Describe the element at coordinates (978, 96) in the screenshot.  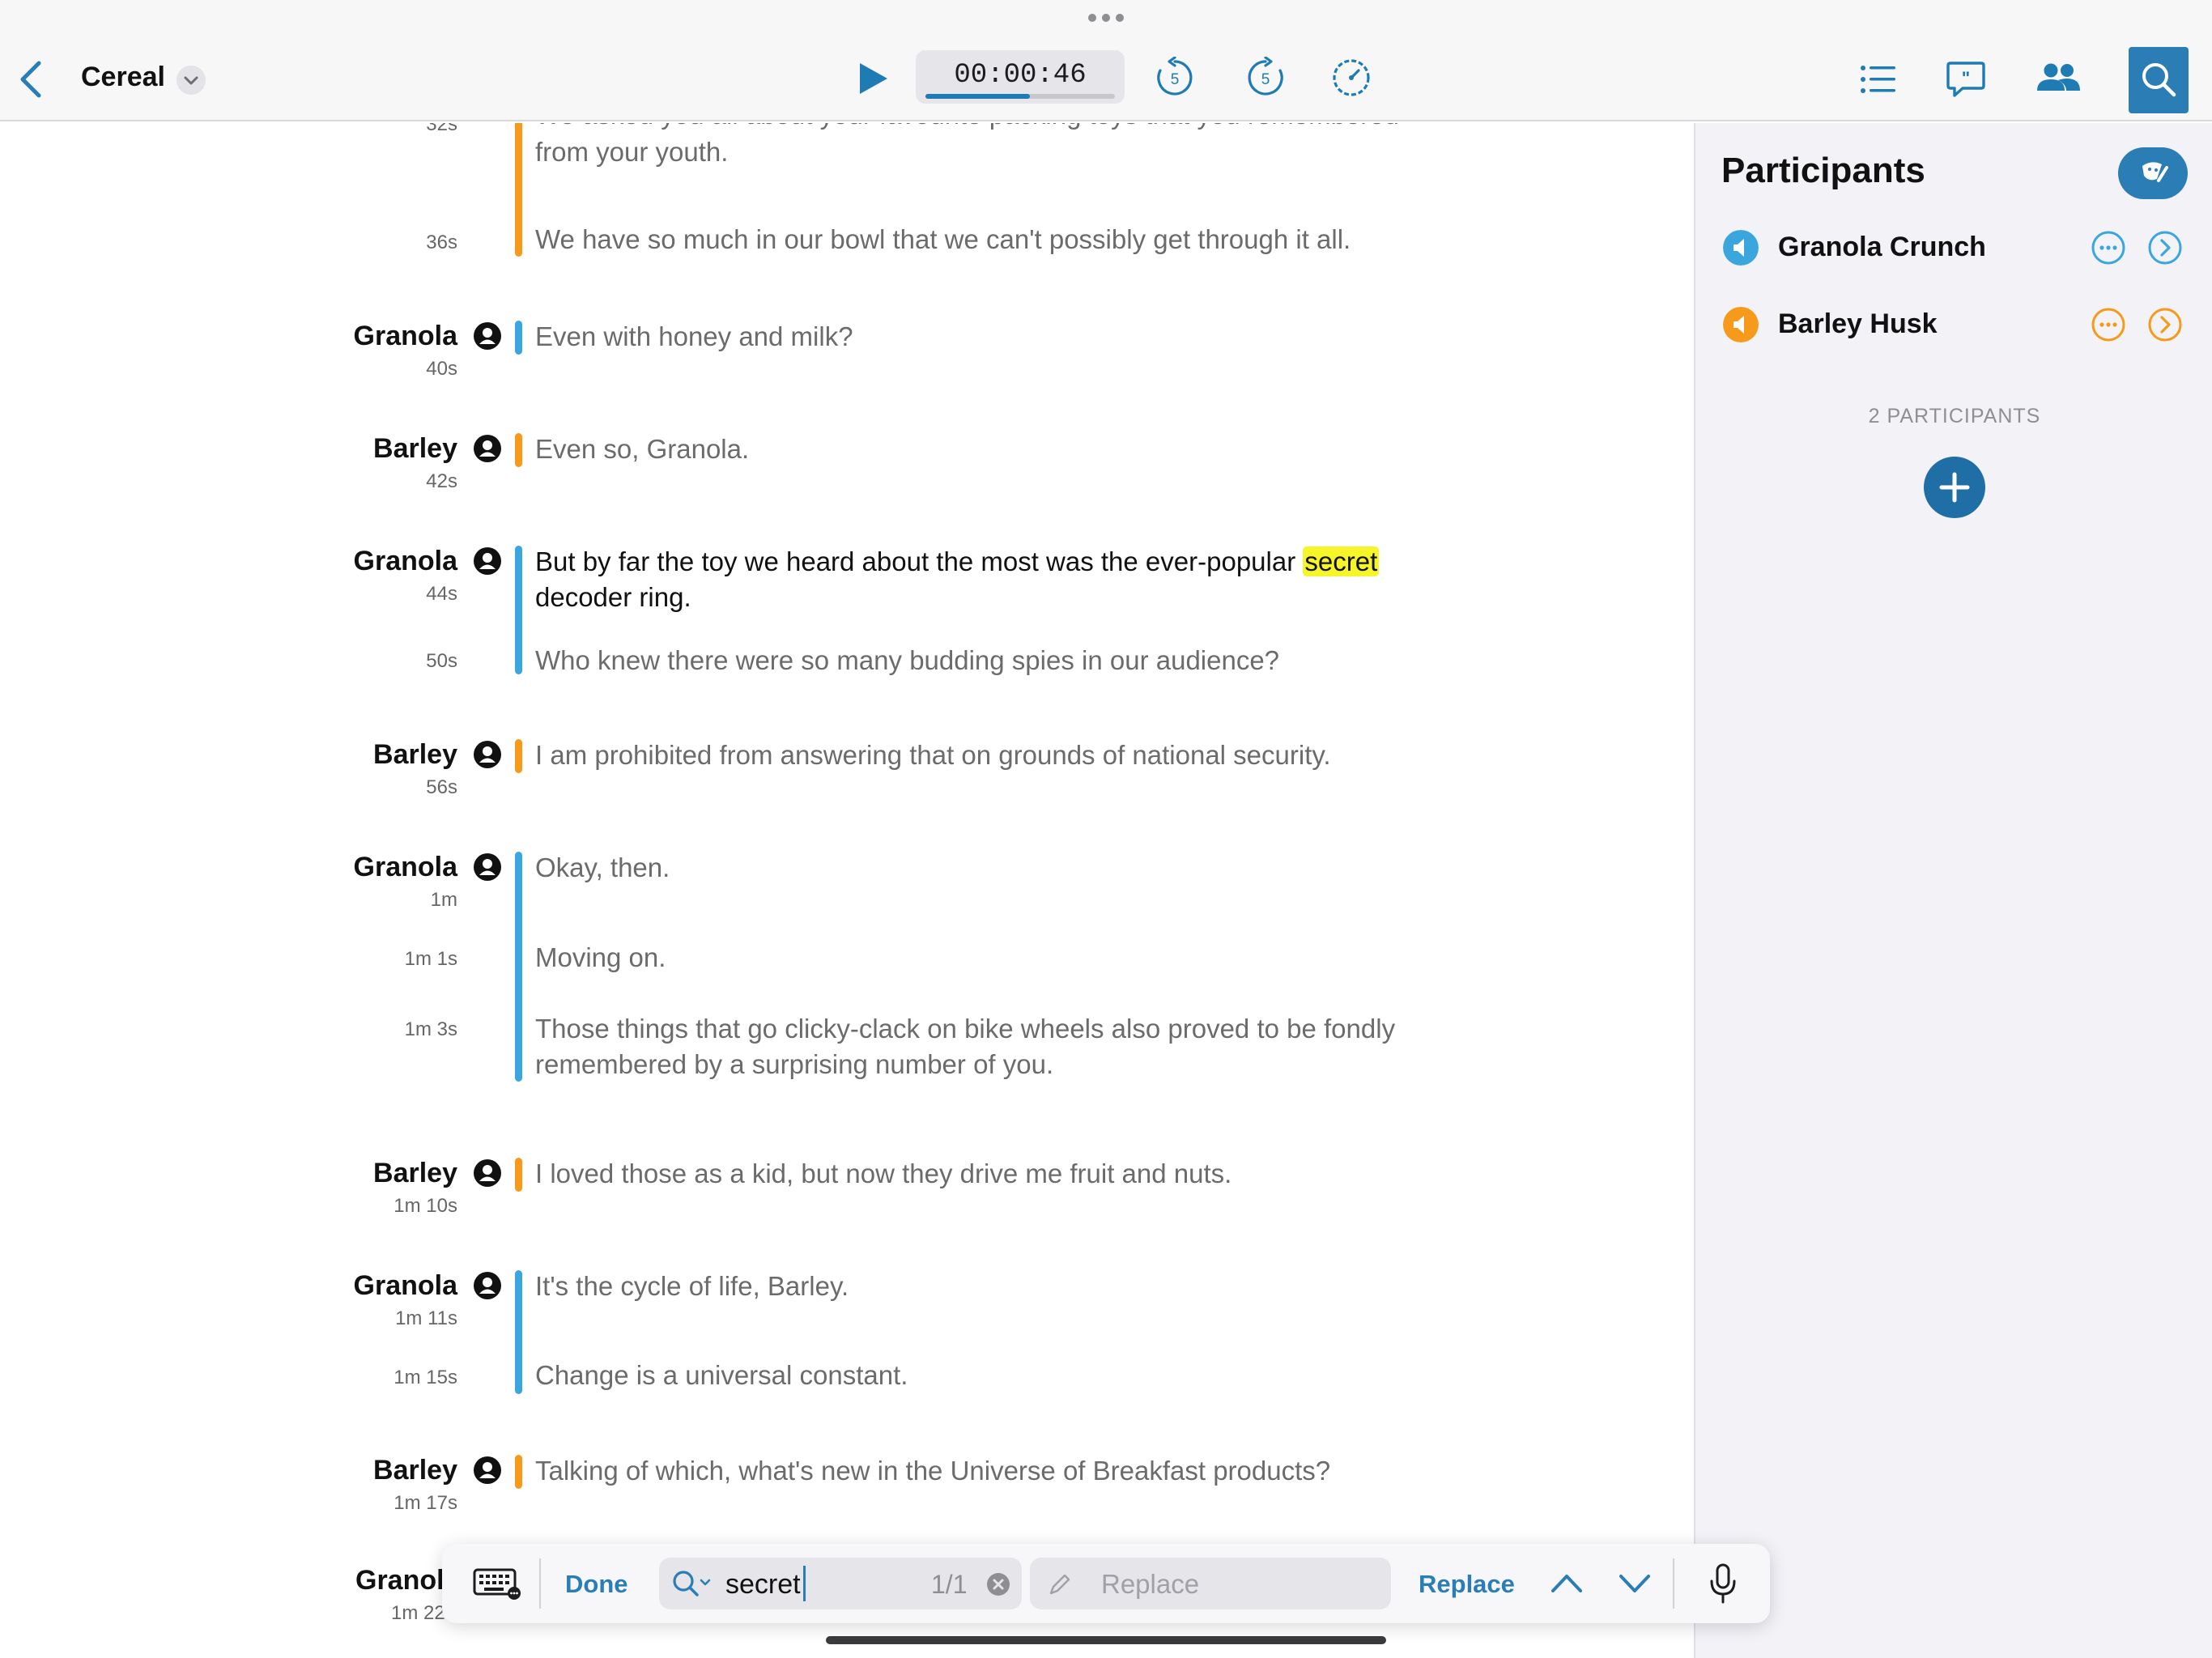
I see `playback-progress-fill` at that location.